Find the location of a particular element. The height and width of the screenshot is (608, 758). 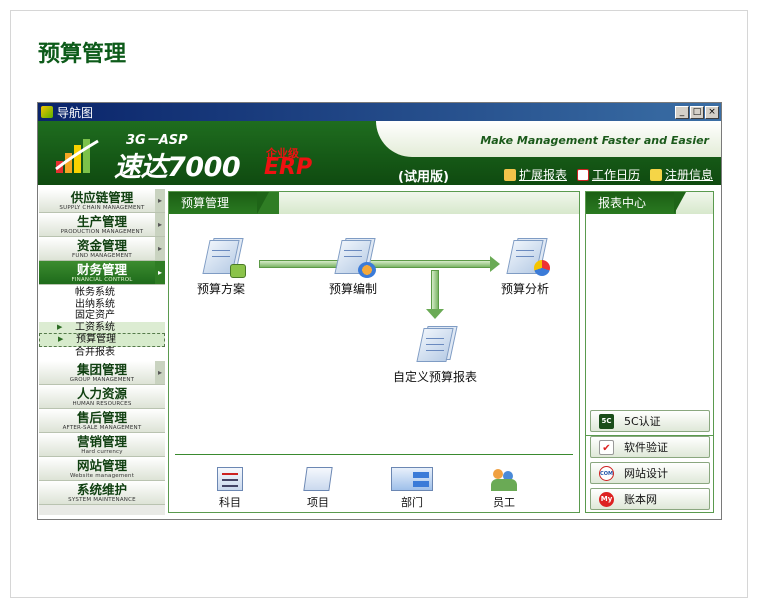

budget-compile-node: 预算编制 is located at coordinates (353, 267).